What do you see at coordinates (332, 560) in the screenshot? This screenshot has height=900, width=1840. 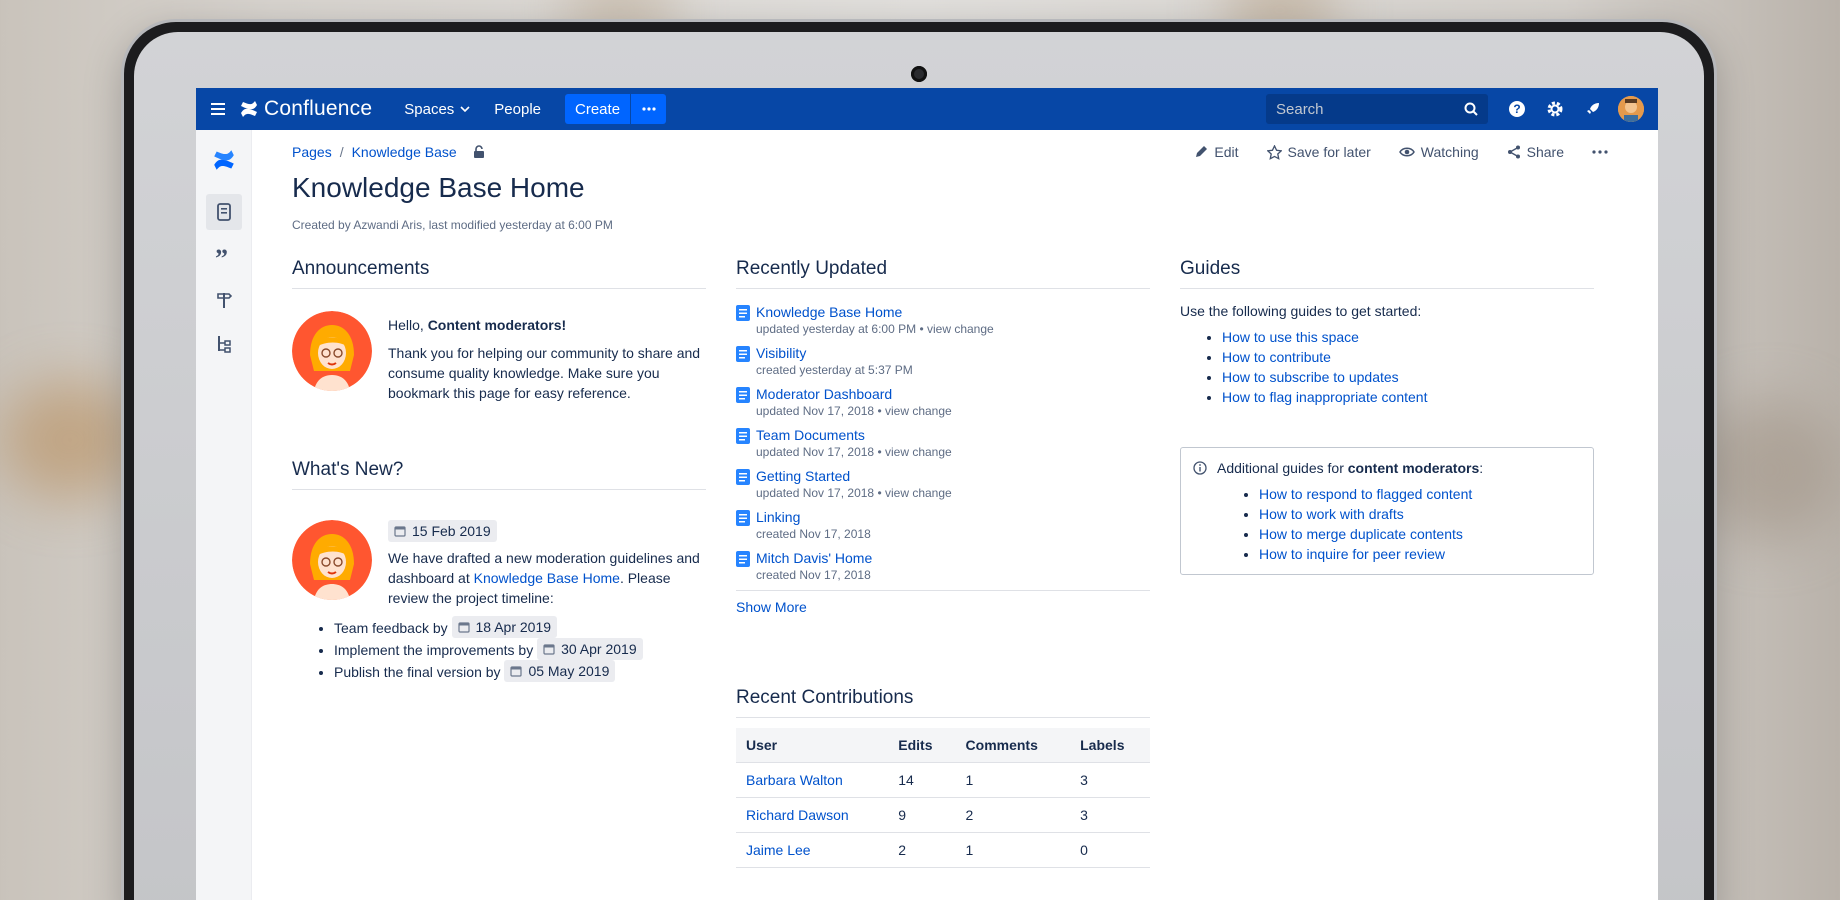 I see `moderator-avatar` at bounding box center [332, 560].